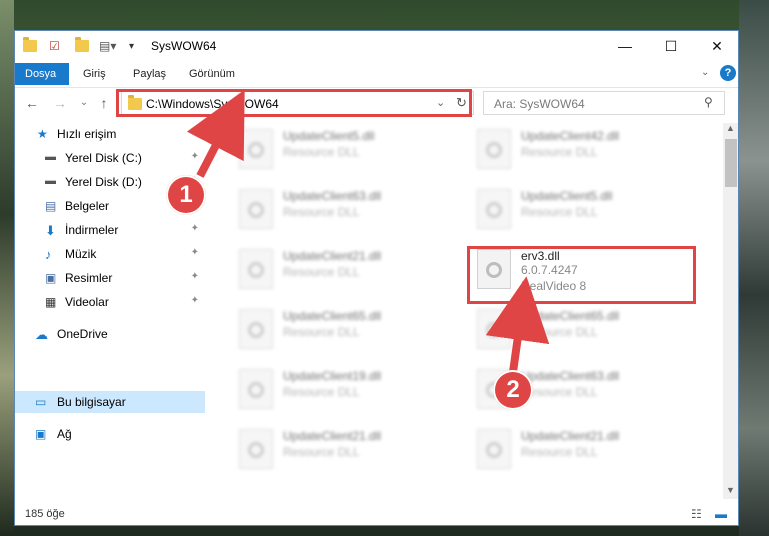  I want to click on arrow-to-file, so click(517, 324).